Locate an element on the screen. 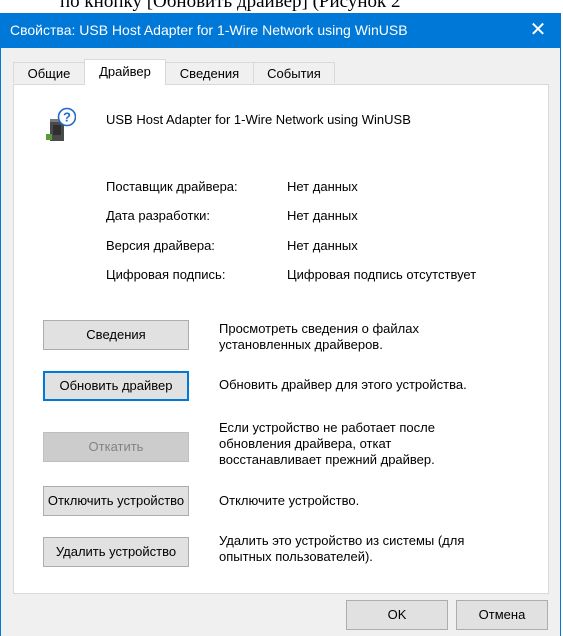 The image size is (563, 636). update-driver-button: Обновить драйвер is located at coordinates (116, 386).